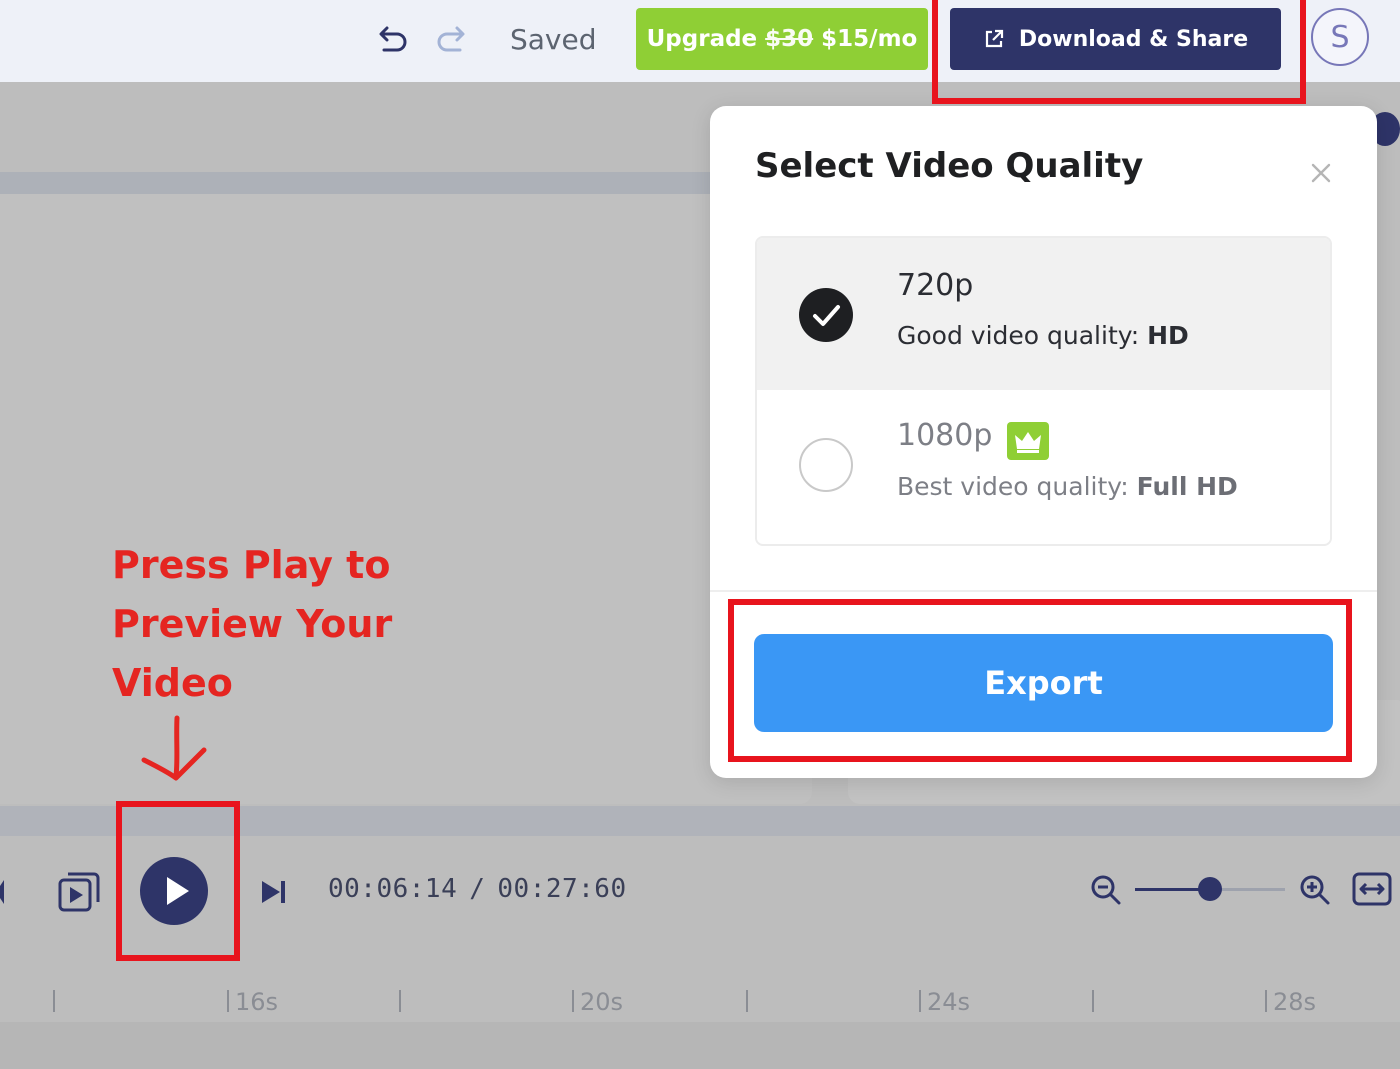 This screenshot has height=1069, width=1400. Describe the element at coordinates (1043, 466) in the screenshot. I see `option-1080p: 1080p Best video quality: Full HD` at that location.